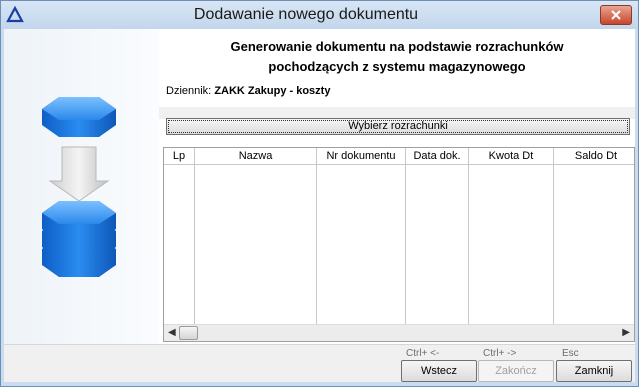 The width and height of the screenshot is (639, 387). I want to click on grid-column-nazwa: Nazwa, so click(256, 236).